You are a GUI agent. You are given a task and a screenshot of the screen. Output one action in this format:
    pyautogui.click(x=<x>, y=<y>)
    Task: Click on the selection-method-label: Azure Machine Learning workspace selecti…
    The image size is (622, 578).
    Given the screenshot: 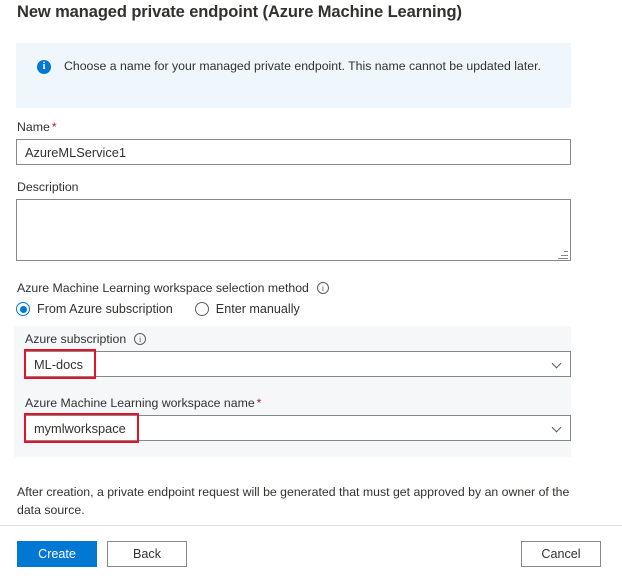 What is the action you would take?
    pyautogui.click(x=173, y=288)
    